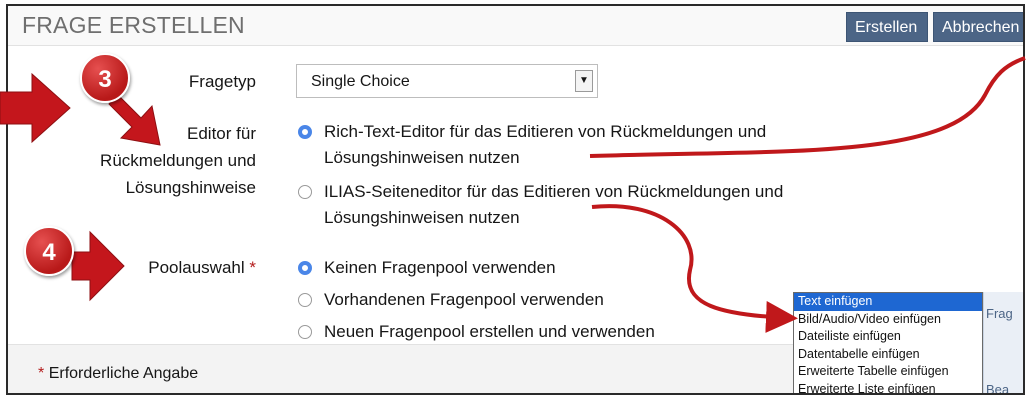 Image resolution: width=1027 pixels, height=397 pixels. Describe the element at coordinates (49, 251) in the screenshot. I see `annotation-badge-4: 4` at that location.